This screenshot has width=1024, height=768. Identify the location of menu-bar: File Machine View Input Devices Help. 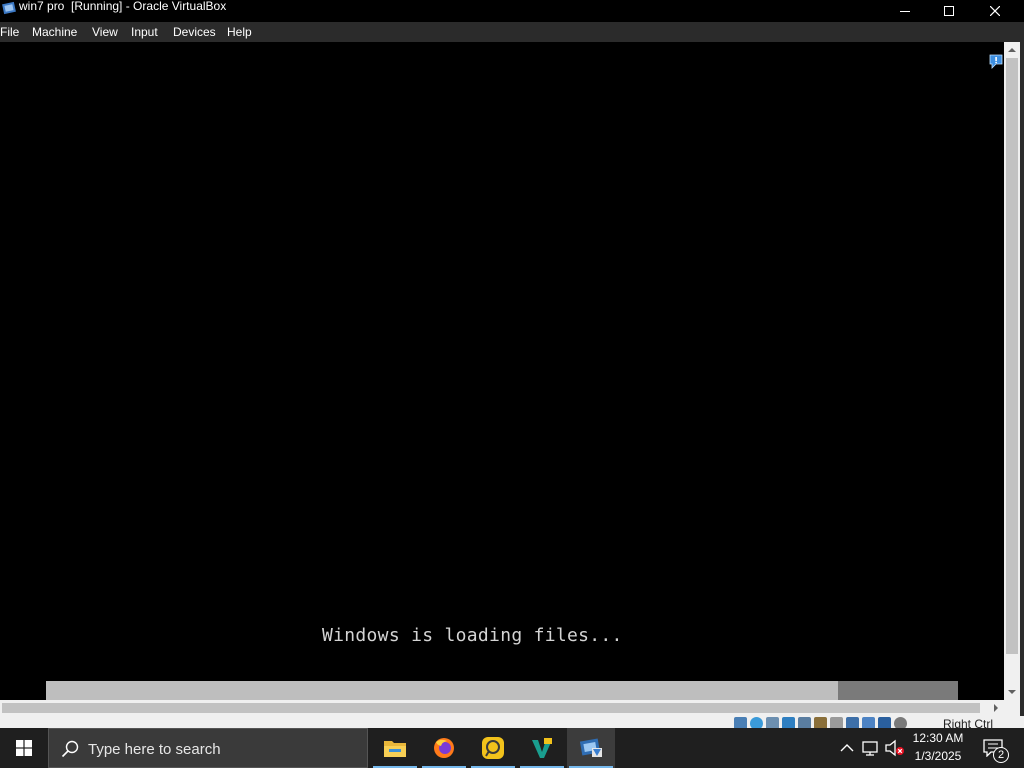
(512, 32).